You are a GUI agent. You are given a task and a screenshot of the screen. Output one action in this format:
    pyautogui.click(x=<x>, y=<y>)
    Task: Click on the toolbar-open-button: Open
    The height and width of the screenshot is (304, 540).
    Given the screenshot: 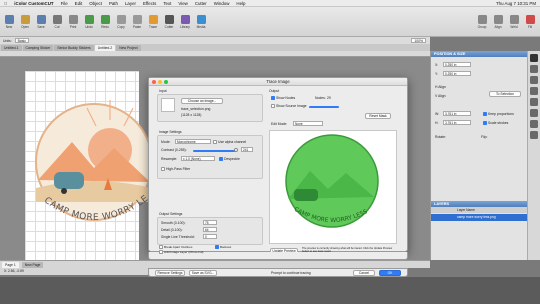 What is the action you would take?
    pyautogui.click(x=25, y=21)
    